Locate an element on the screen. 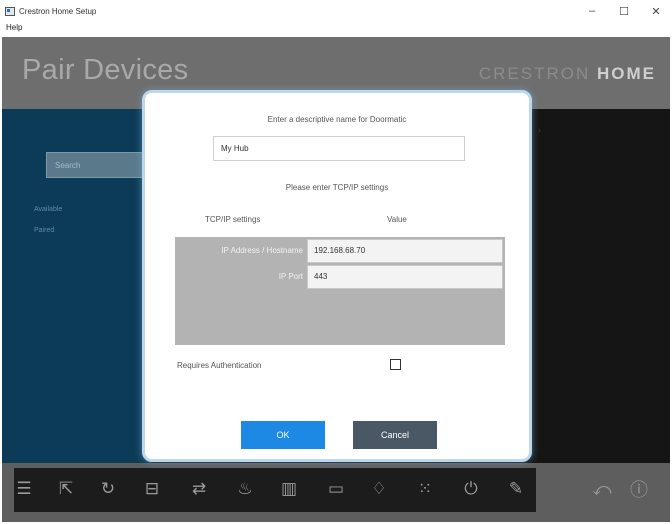  title-bar: Crestron Home Setup – ☐ ✕ is located at coordinates (336, 11).